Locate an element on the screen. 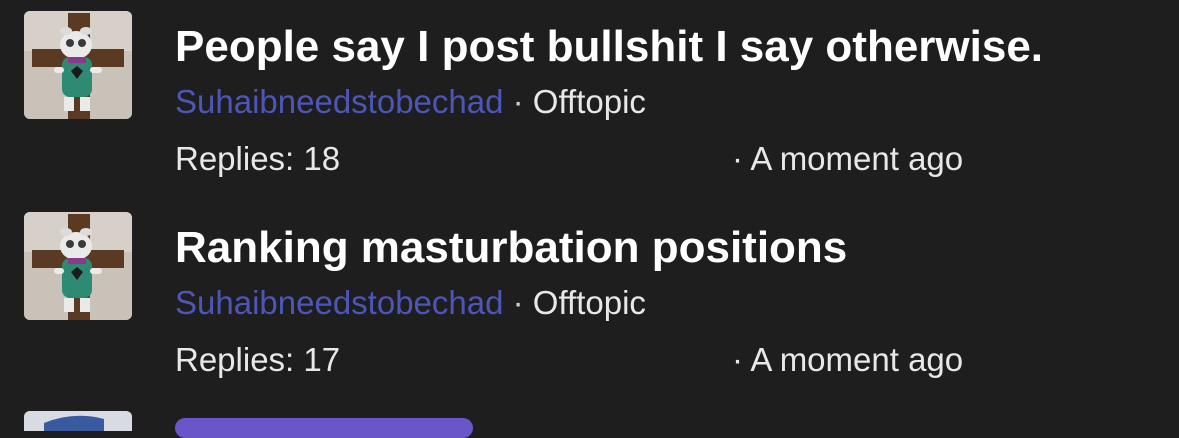 The image size is (1179, 438). partial-avatar-icon is located at coordinates (78, 421).